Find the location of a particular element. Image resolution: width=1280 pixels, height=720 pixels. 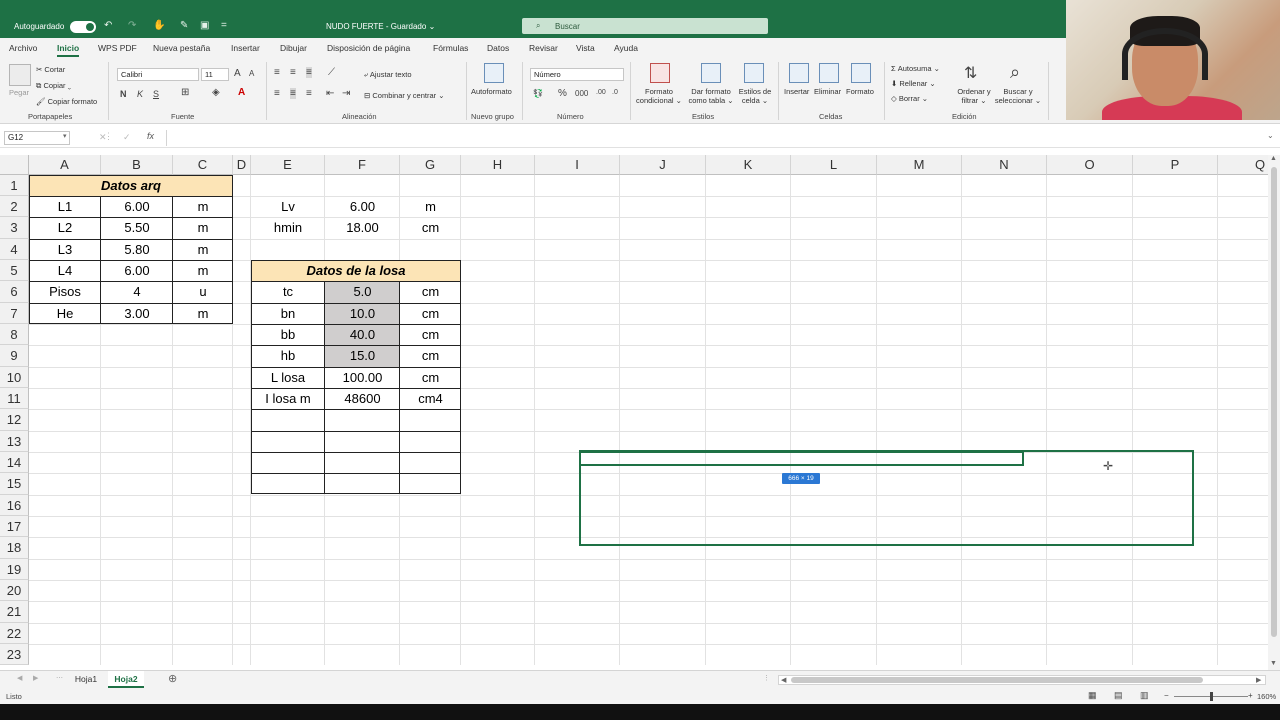

add-sheet-icon: ⊕ is located at coordinates (172, 678).